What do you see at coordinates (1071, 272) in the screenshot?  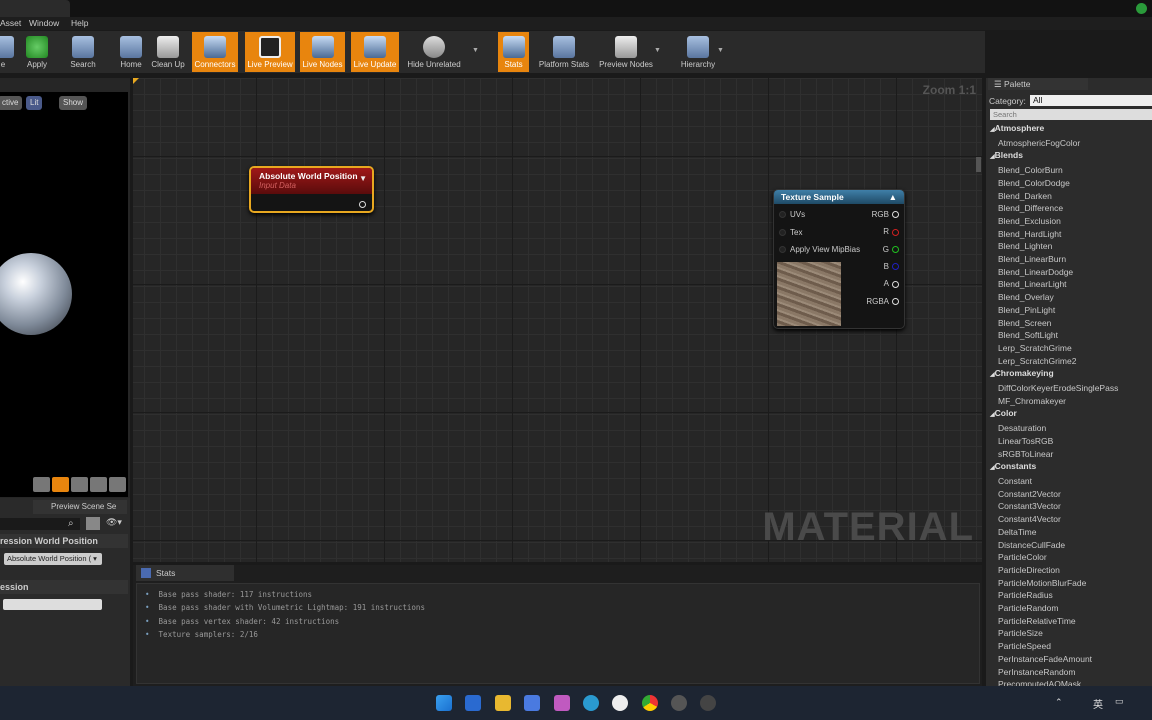 I see `palette-item: Blend_LinearDodge` at bounding box center [1071, 272].